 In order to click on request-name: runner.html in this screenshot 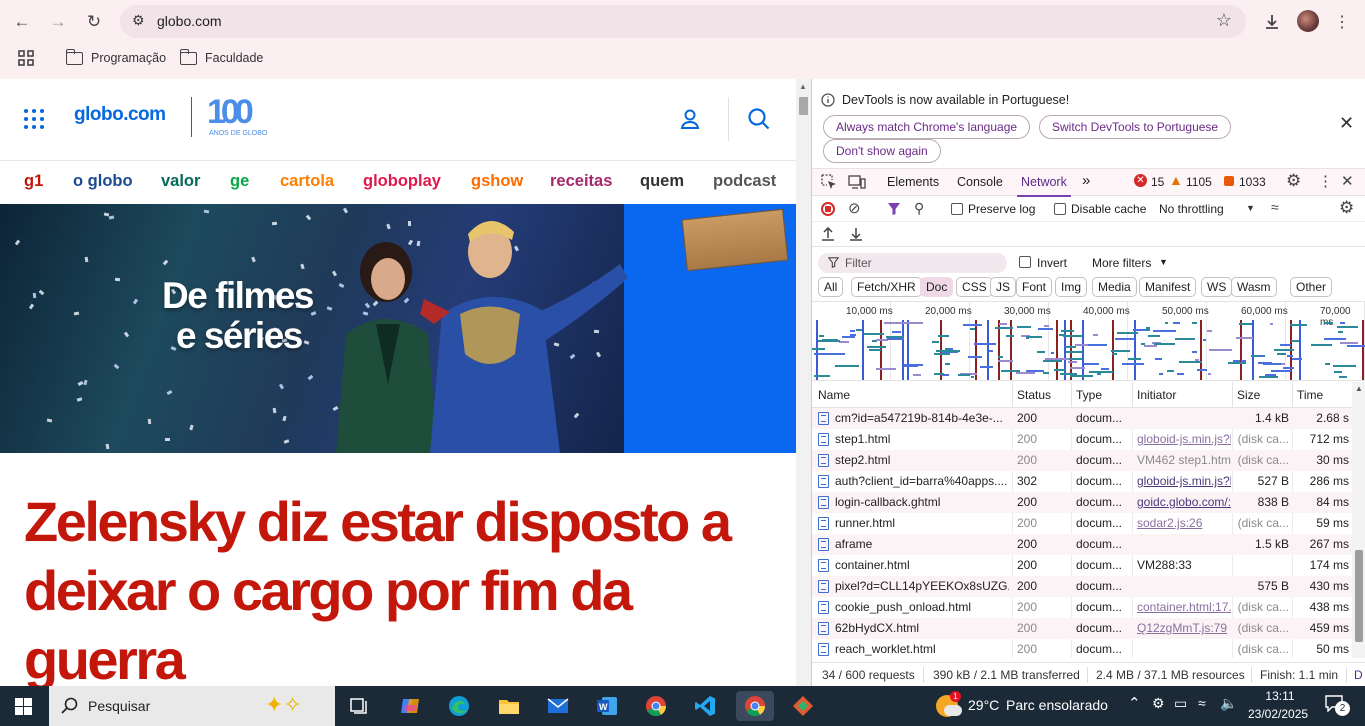, I will do `click(922, 523)`.